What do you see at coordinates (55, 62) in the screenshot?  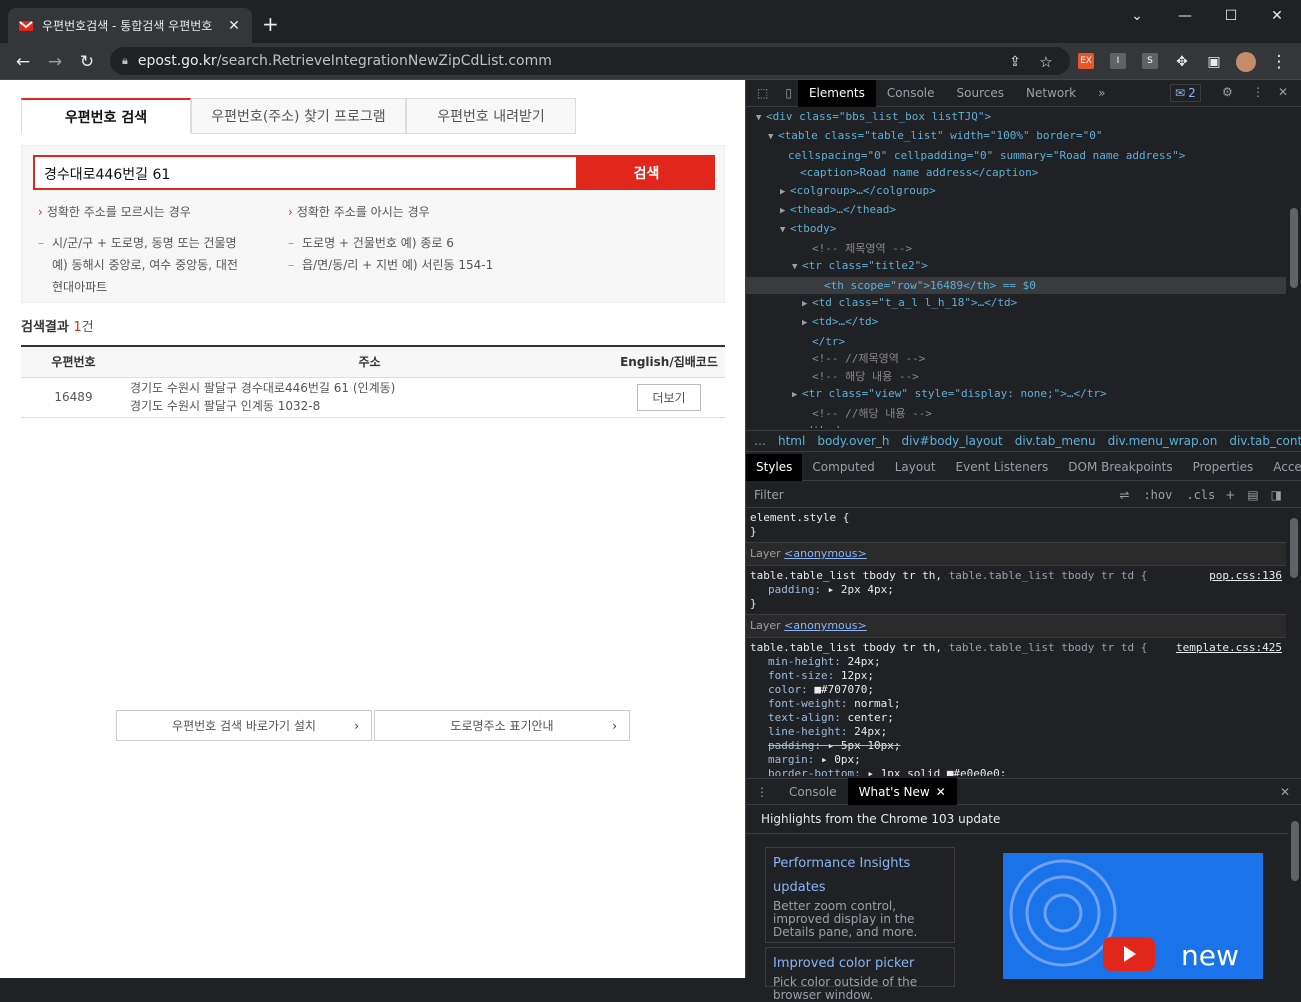 I see `forward-icon: →` at bounding box center [55, 62].